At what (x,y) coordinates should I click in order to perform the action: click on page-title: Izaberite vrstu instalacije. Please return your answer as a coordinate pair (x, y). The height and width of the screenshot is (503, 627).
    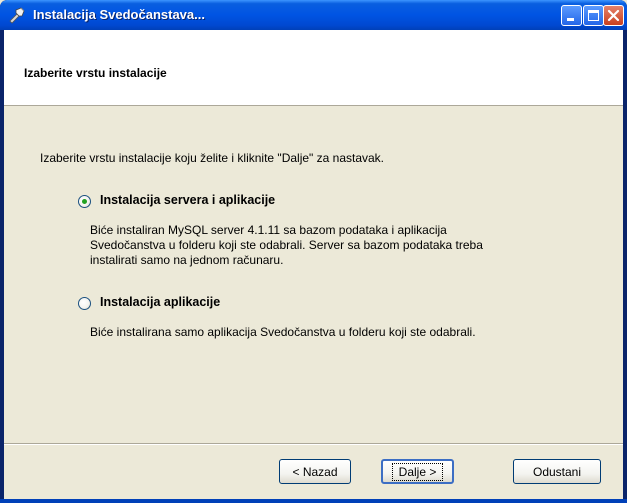
    Looking at the image, I should click on (95, 73).